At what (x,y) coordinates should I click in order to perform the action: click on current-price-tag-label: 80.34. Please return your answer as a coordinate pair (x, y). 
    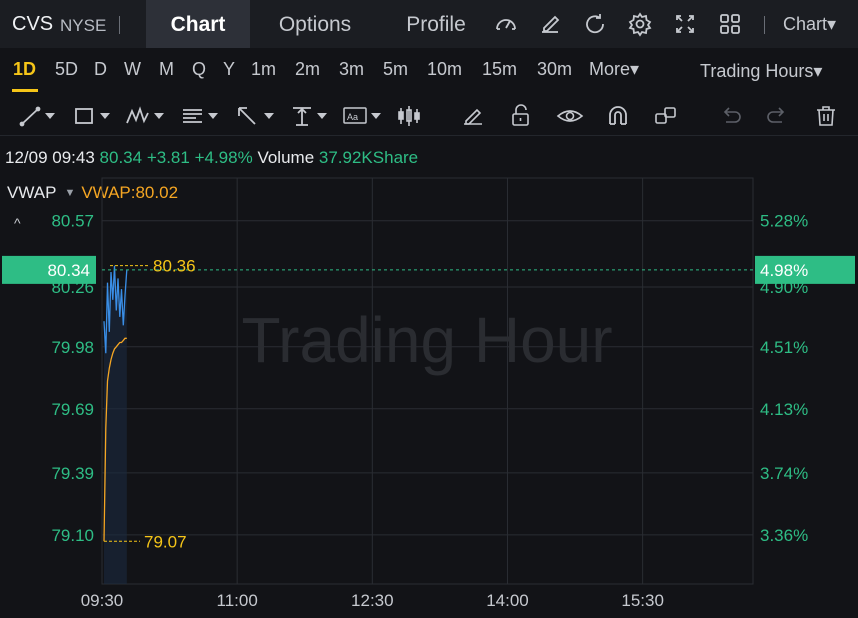
    Looking at the image, I should click on (68, 270).